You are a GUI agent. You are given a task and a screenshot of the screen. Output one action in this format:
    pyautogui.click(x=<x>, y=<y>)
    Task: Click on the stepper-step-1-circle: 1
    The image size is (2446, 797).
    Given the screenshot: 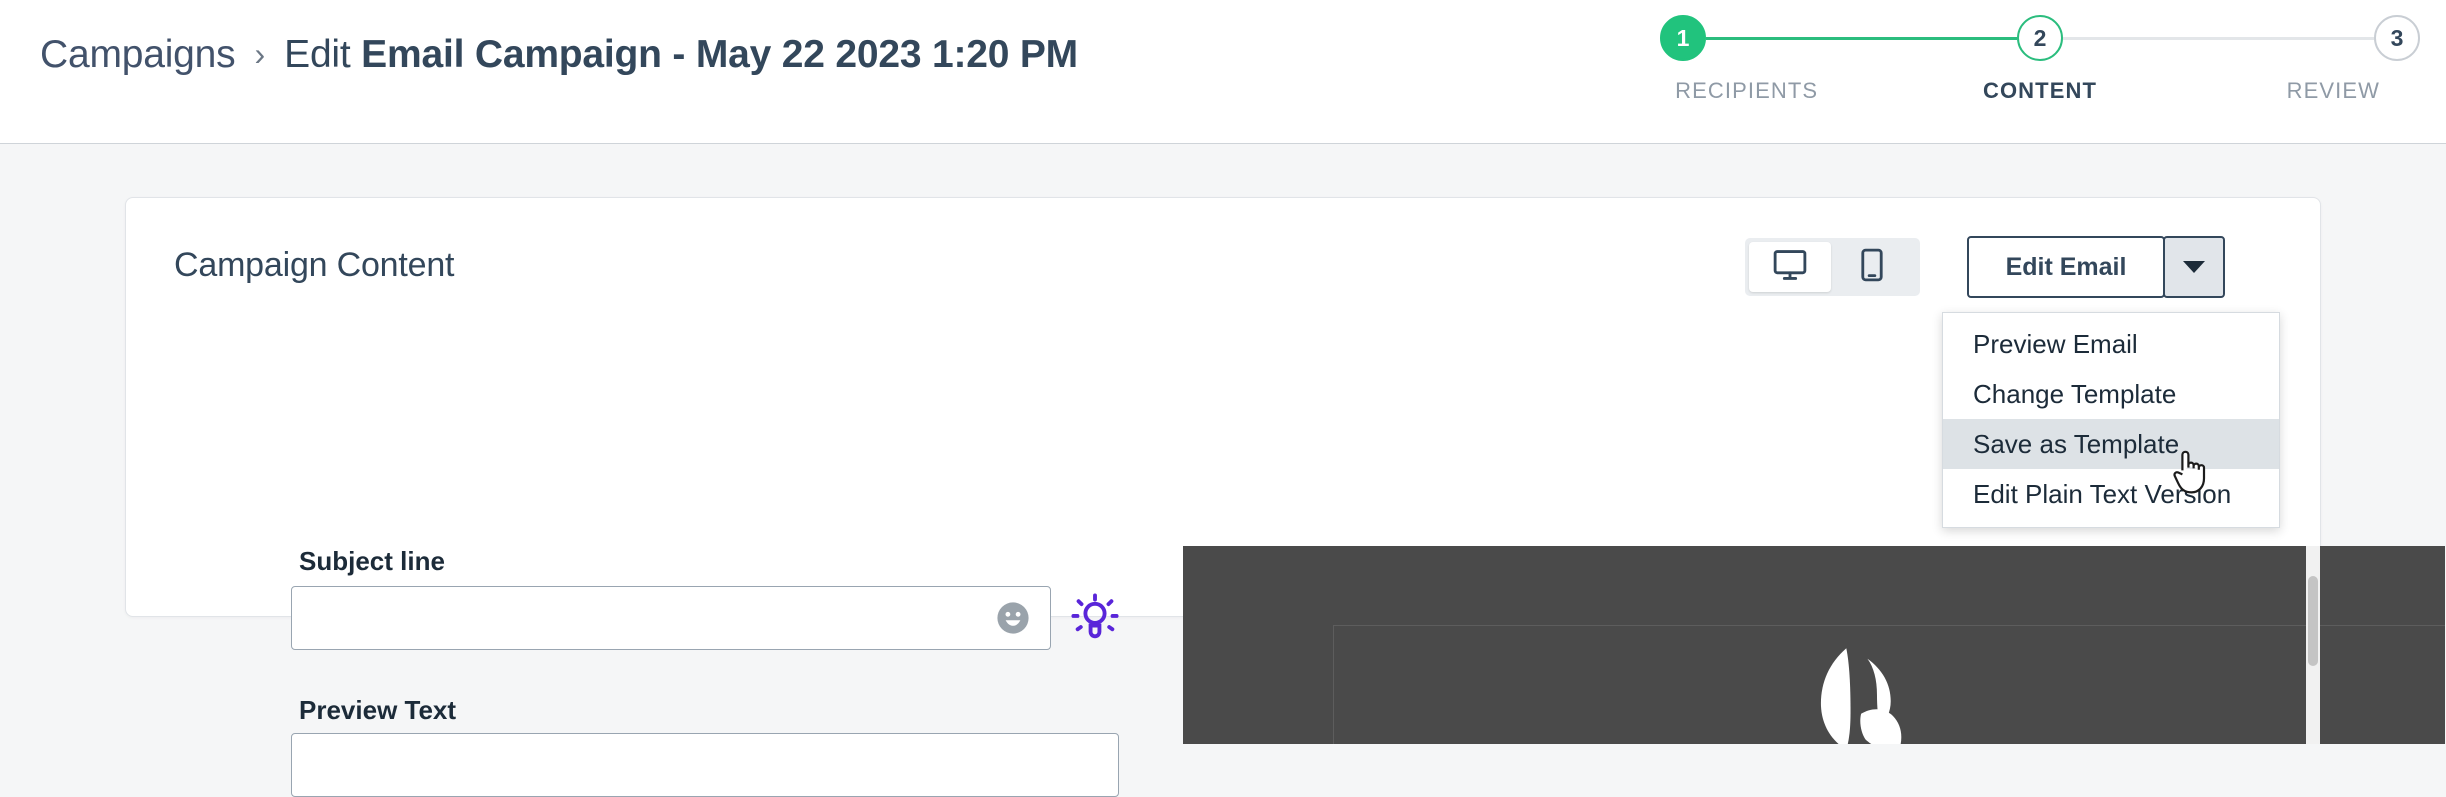 What is the action you would take?
    pyautogui.click(x=1683, y=38)
    